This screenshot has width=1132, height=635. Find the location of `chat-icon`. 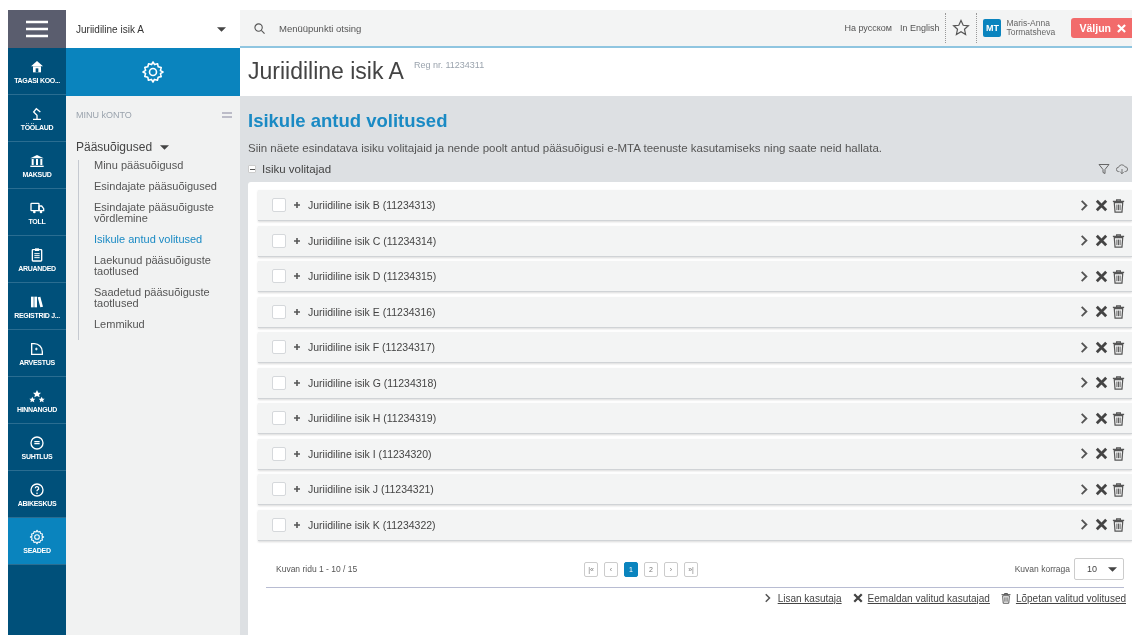

chat-icon is located at coordinates (37, 442).